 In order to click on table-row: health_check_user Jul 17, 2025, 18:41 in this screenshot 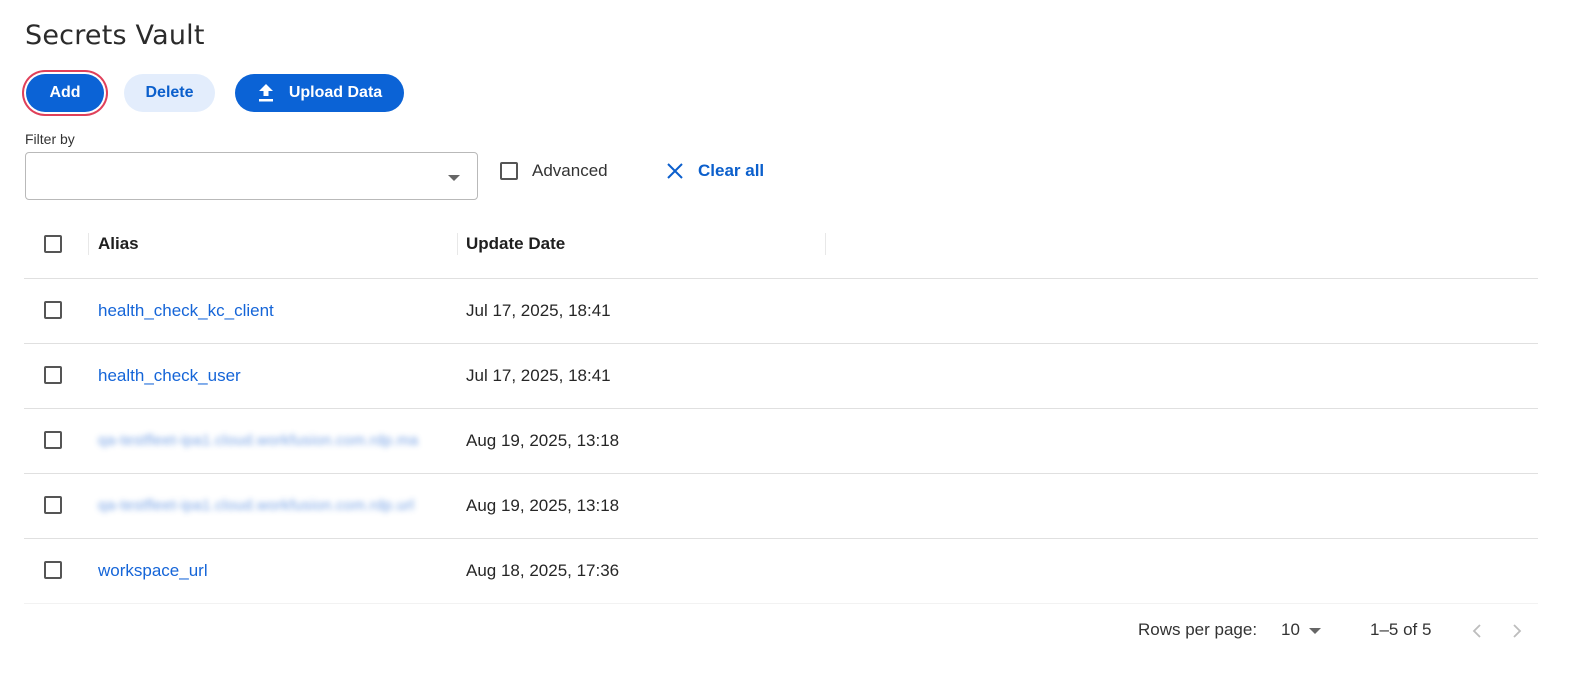, I will do `click(781, 376)`.